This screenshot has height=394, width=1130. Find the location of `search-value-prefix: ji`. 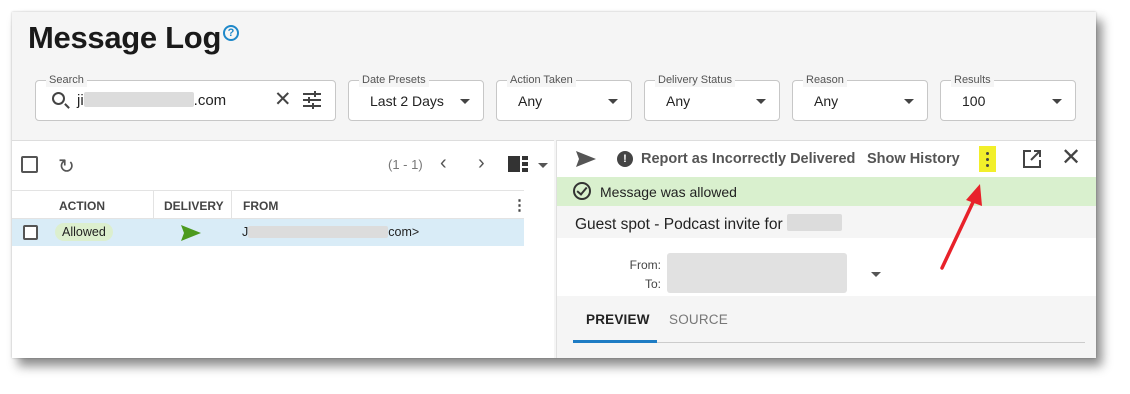

search-value-prefix: ji is located at coordinates (80, 100).